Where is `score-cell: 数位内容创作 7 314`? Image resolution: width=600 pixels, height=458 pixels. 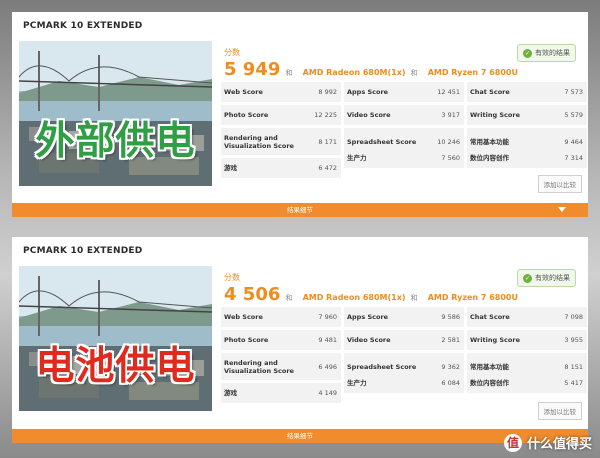 score-cell: 数位内容创作 7 314 is located at coordinates (527, 158).